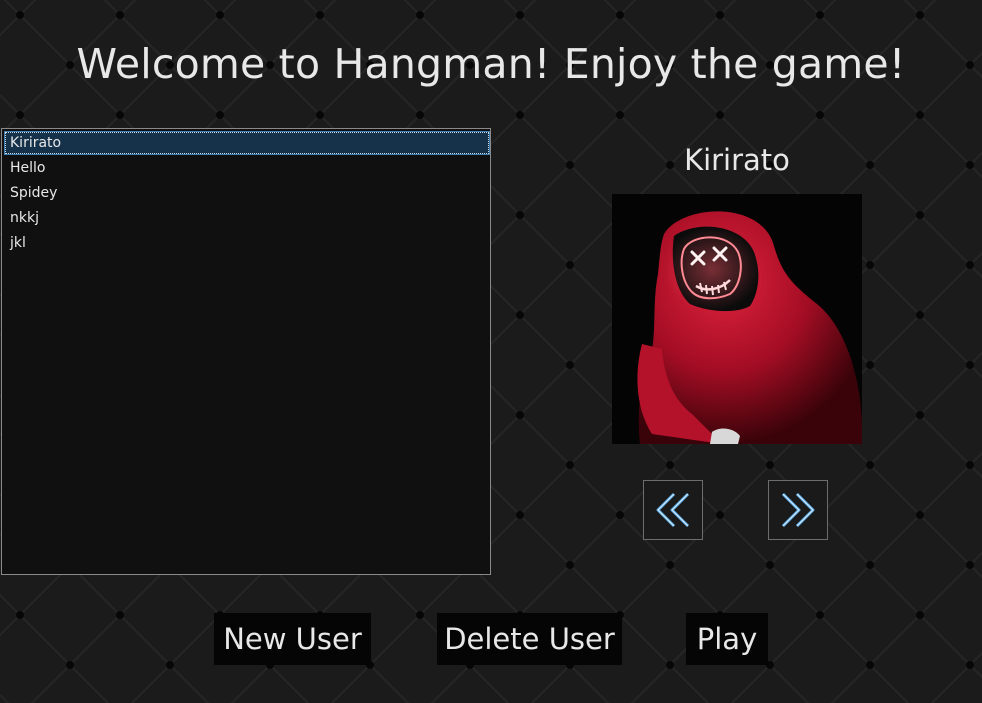 The height and width of the screenshot is (703, 982). I want to click on user-list-item: jkl, so click(247, 243).